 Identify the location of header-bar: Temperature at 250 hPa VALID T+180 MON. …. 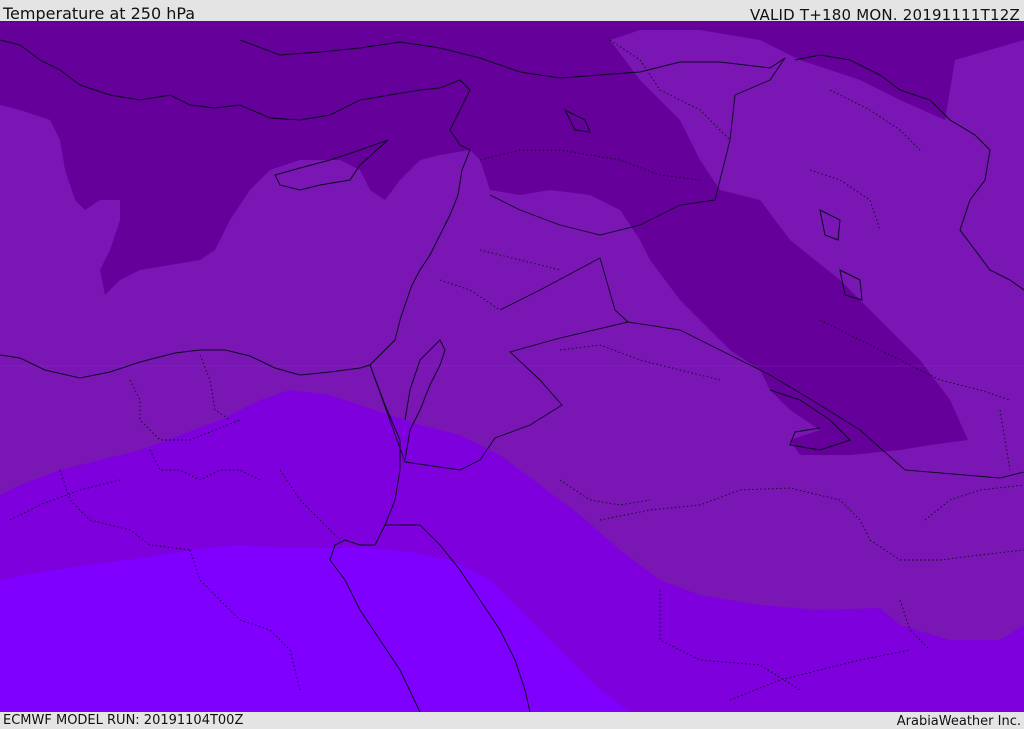
(512, 12).